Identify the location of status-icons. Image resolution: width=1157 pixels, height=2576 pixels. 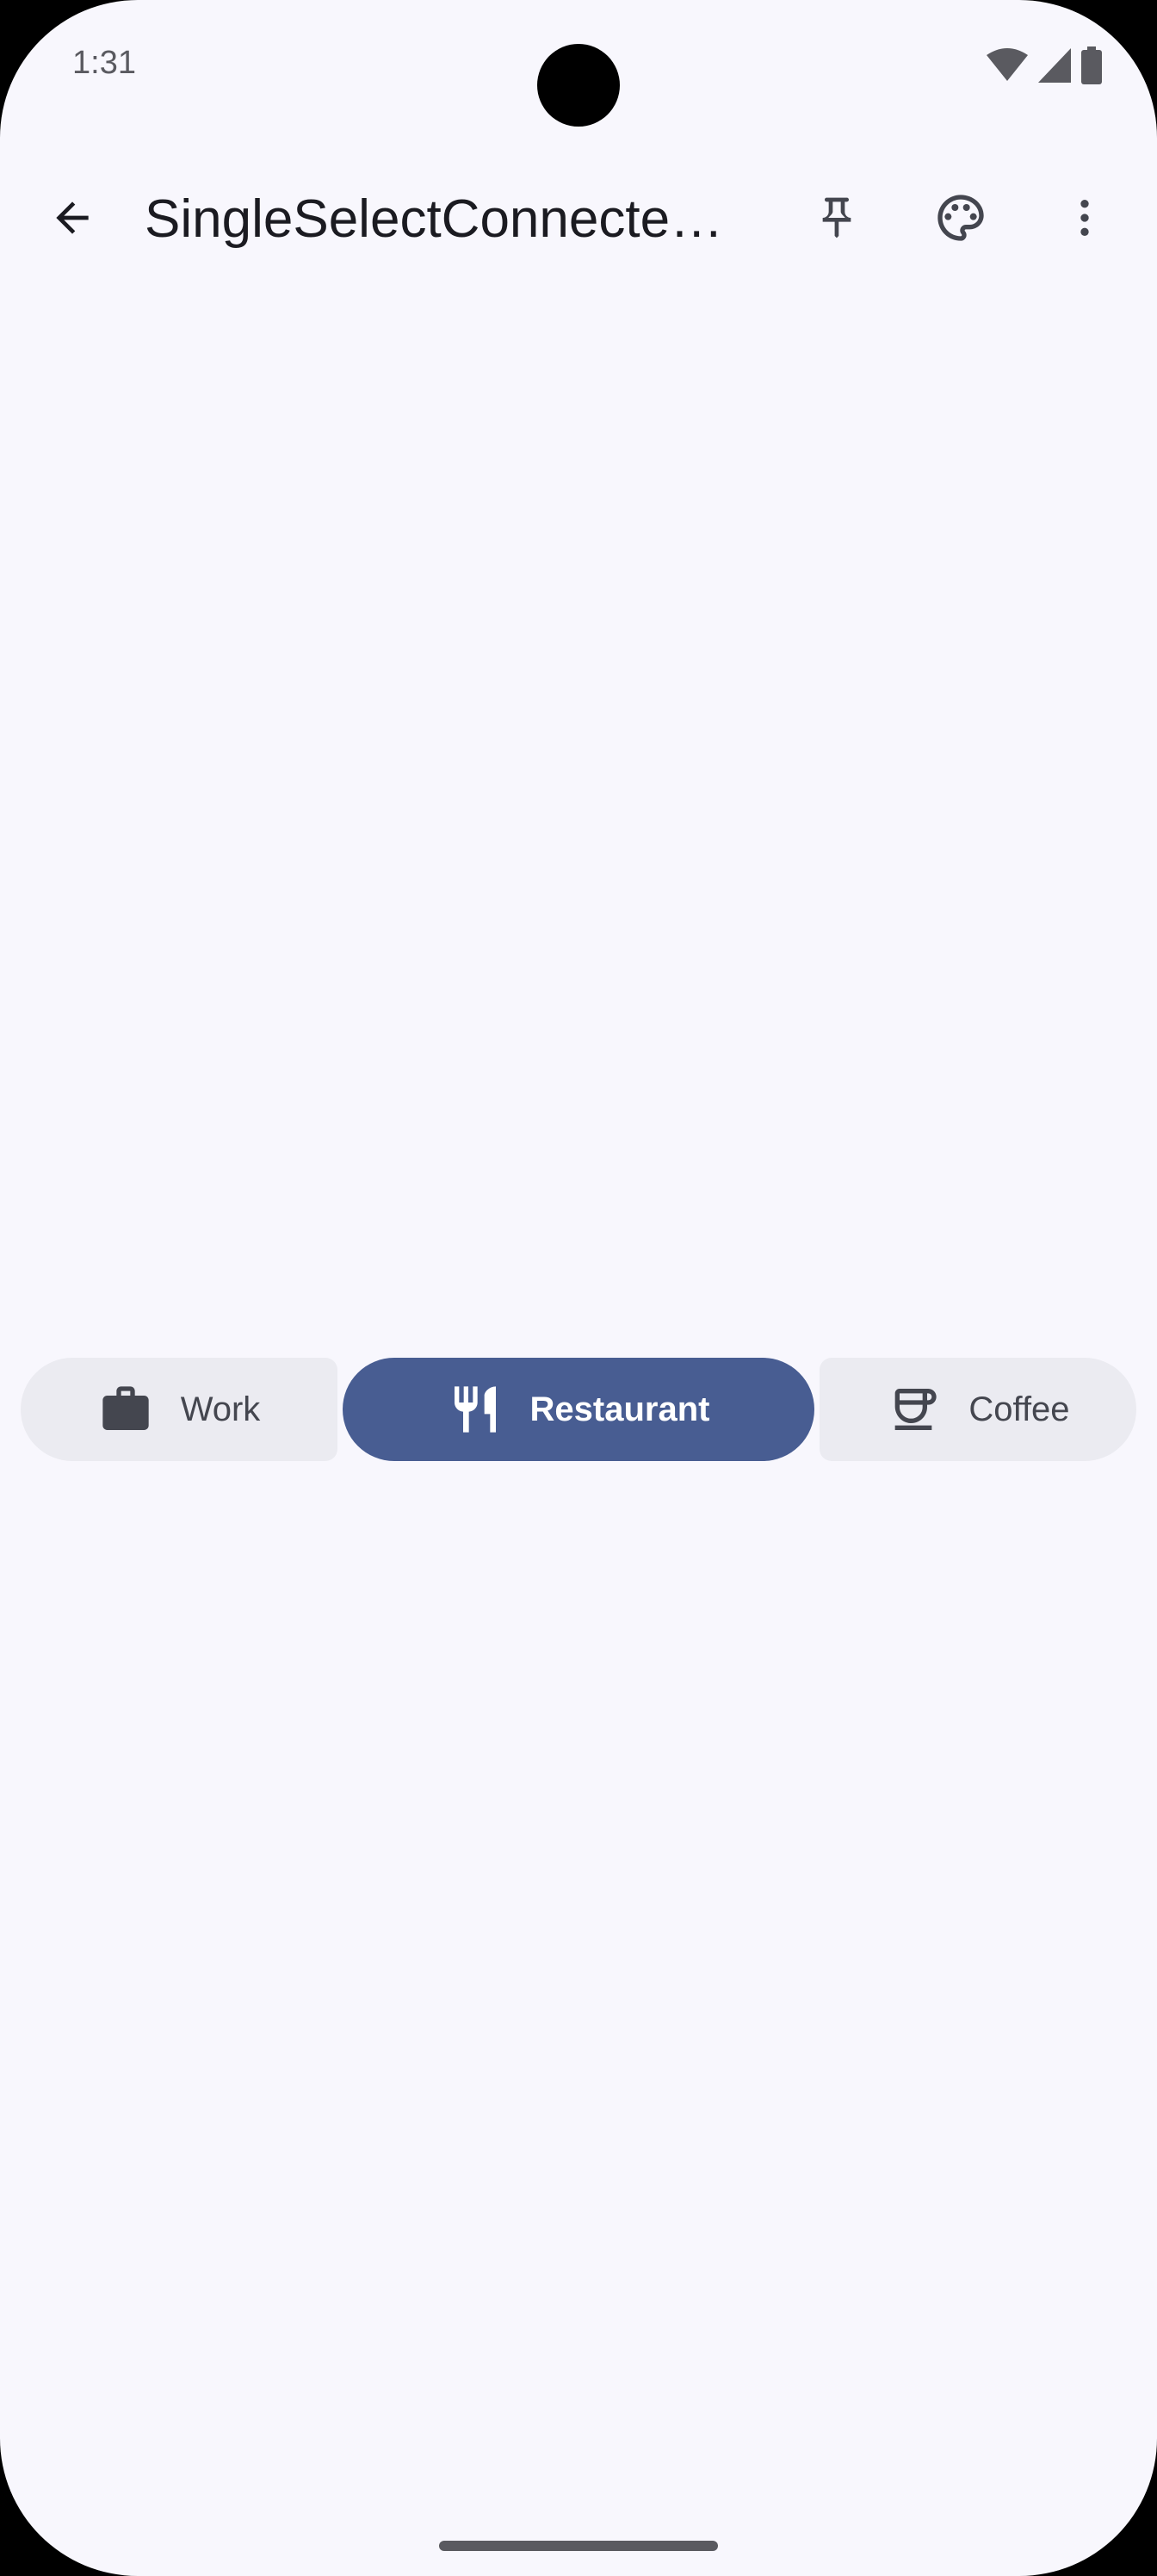
(1045, 65).